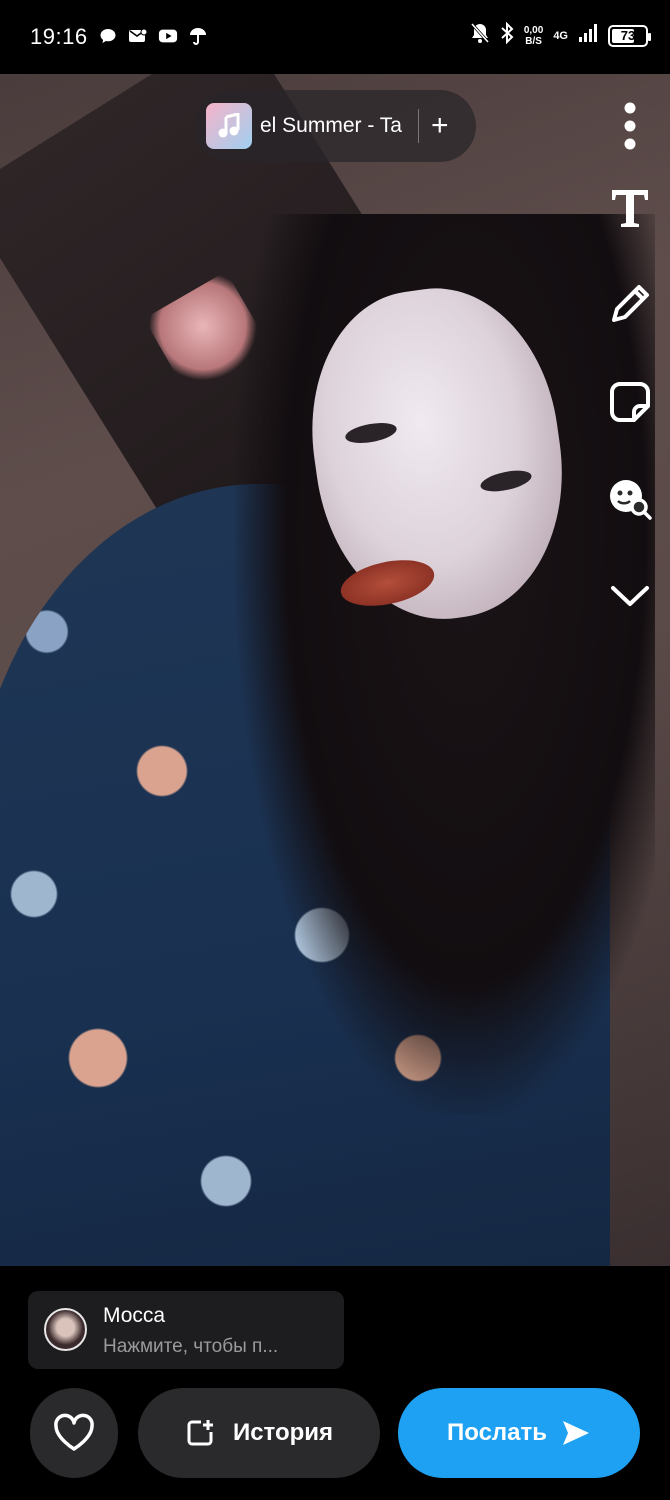  I want to click on text-icon, so click(630, 208).